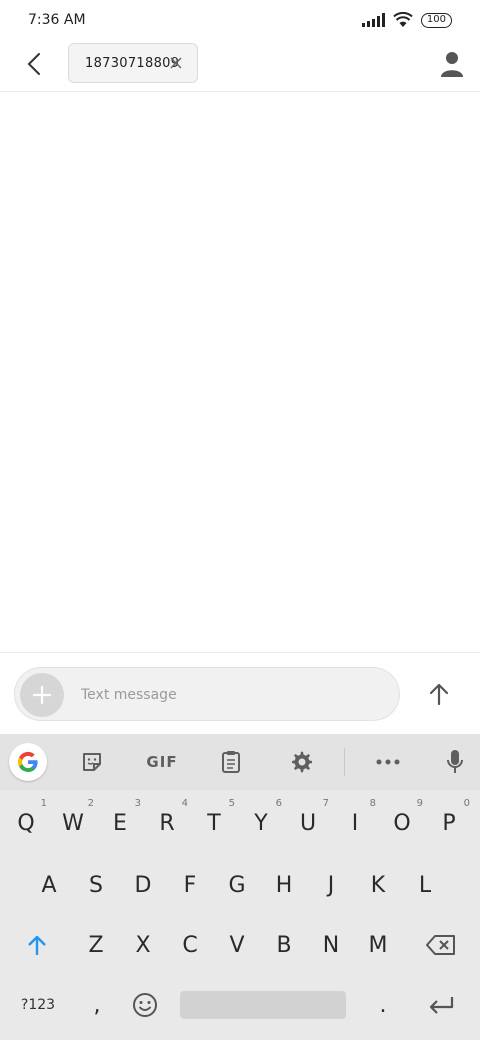 The width and height of the screenshot is (480, 1040). I want to click on contact-button, so click(452, 64).